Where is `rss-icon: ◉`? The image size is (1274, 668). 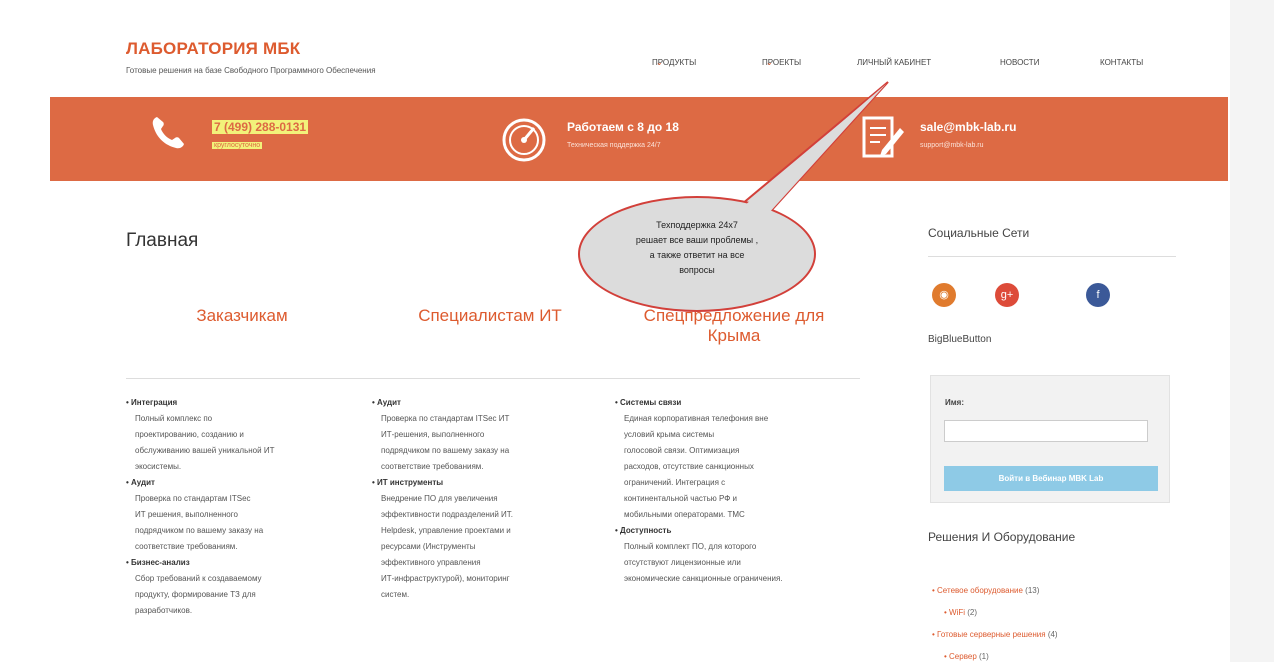
rss-icon: ◉ is located at coordinates (944, 295).